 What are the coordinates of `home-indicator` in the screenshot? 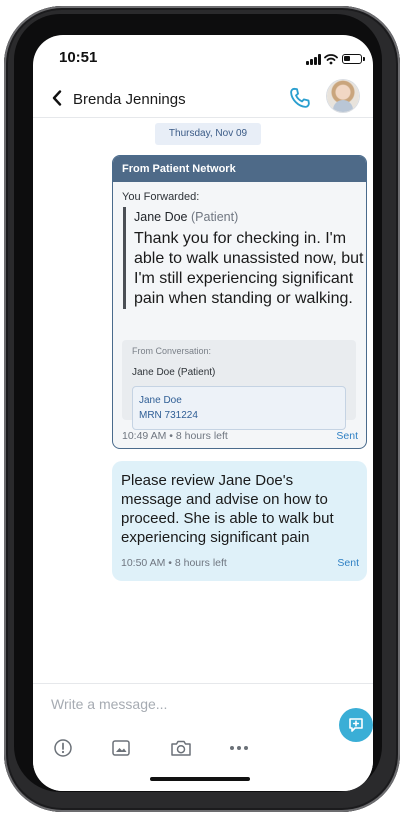 It's located at (200, 779).